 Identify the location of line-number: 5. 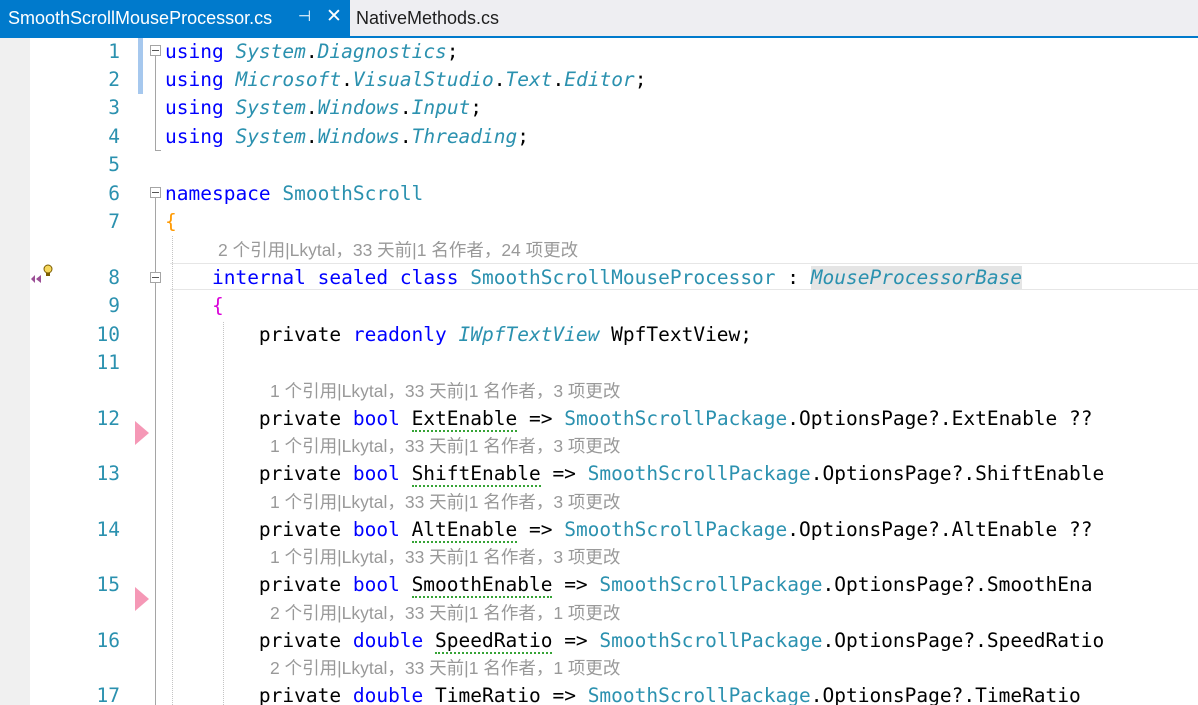
(114, 164).